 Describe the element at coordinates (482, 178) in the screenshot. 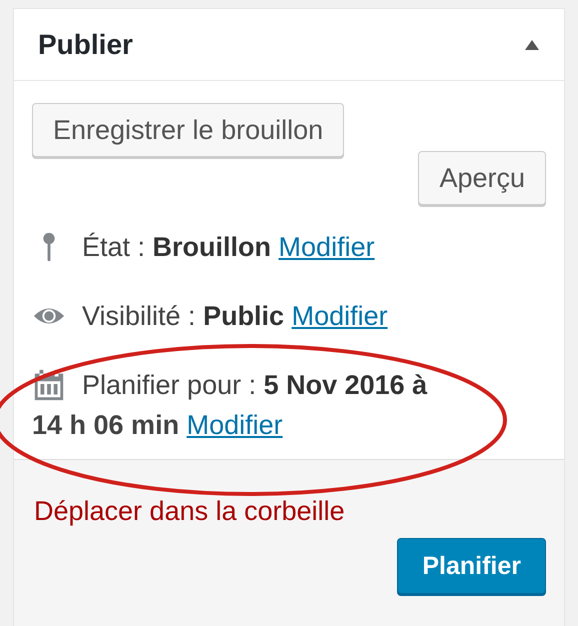

I see `preview-button: Aperçu` at that location.